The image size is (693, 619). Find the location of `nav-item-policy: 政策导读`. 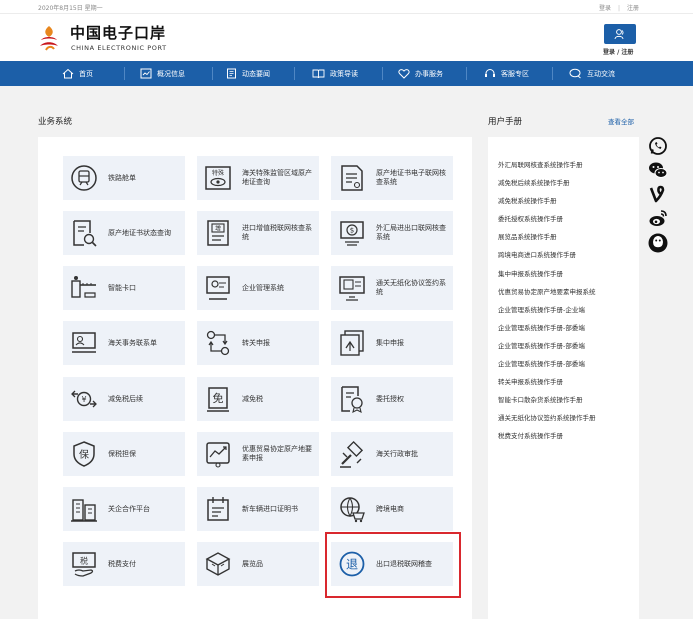

nav-item-policy: 政策导读 is located at coordinates (335, 73).